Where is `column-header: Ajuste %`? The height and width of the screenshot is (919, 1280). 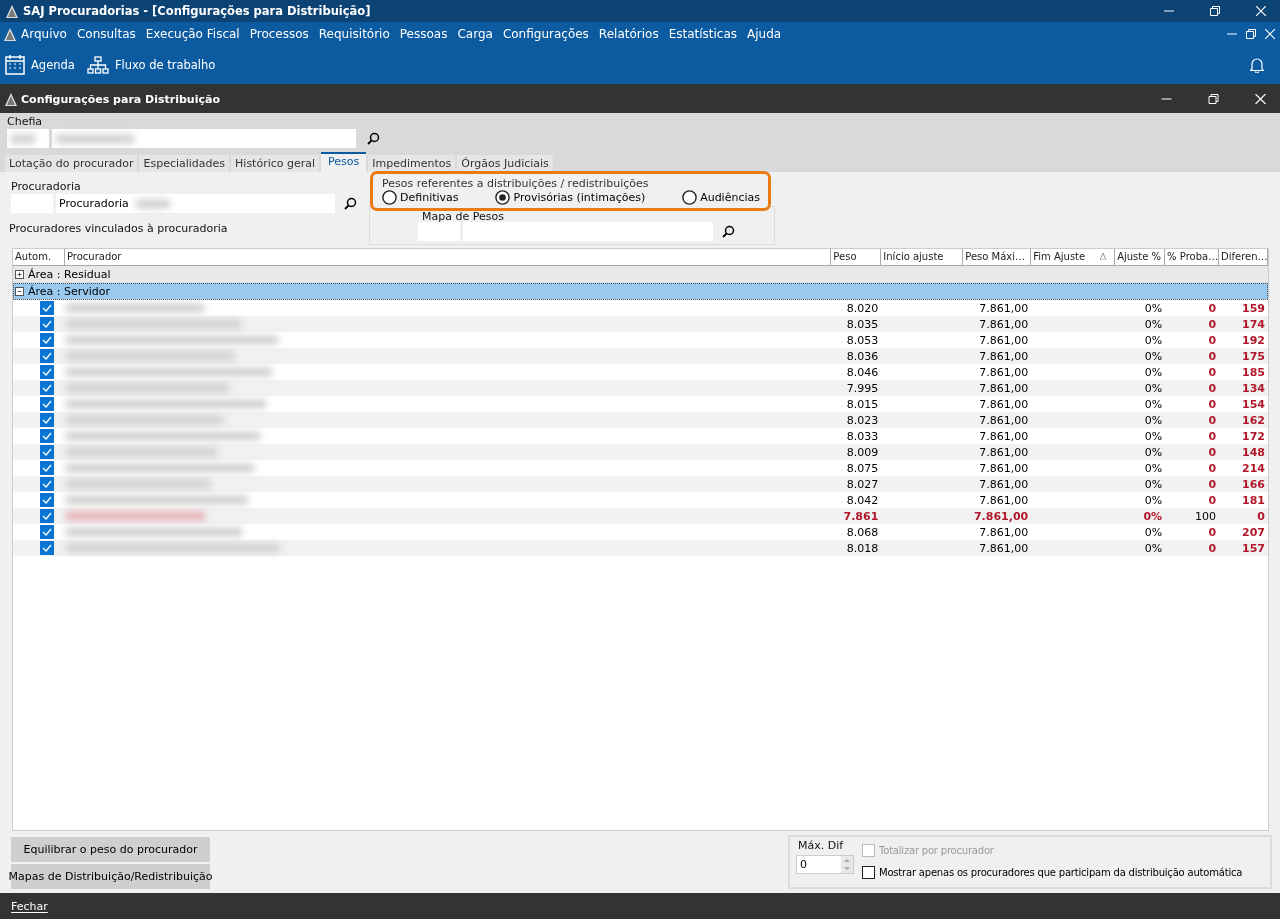
column-header: Ajuste % is located at coordinates (1140, 257).